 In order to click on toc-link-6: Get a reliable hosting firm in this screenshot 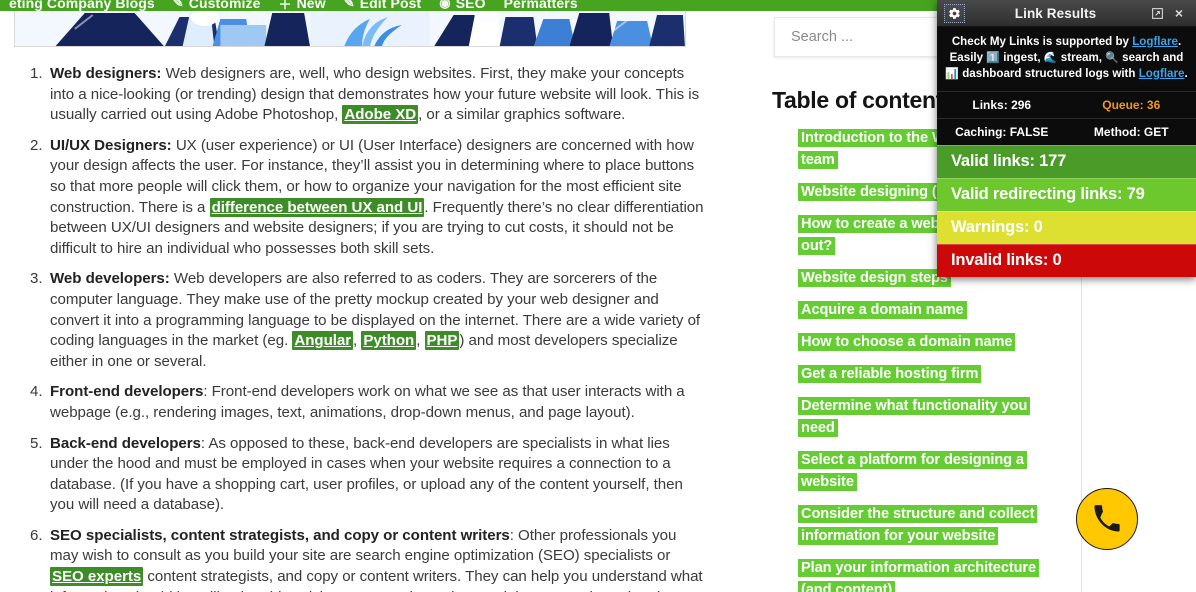, I will do `click(890, 374)`.